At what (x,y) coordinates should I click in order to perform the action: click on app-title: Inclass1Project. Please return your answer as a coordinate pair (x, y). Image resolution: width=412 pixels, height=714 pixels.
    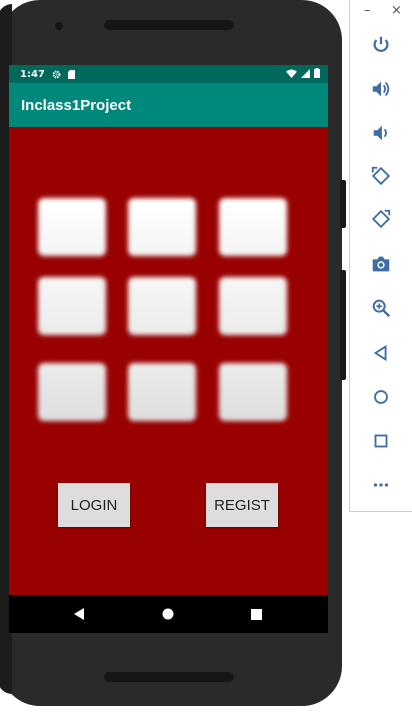
    Looking at the image, I should click on (76, 105).